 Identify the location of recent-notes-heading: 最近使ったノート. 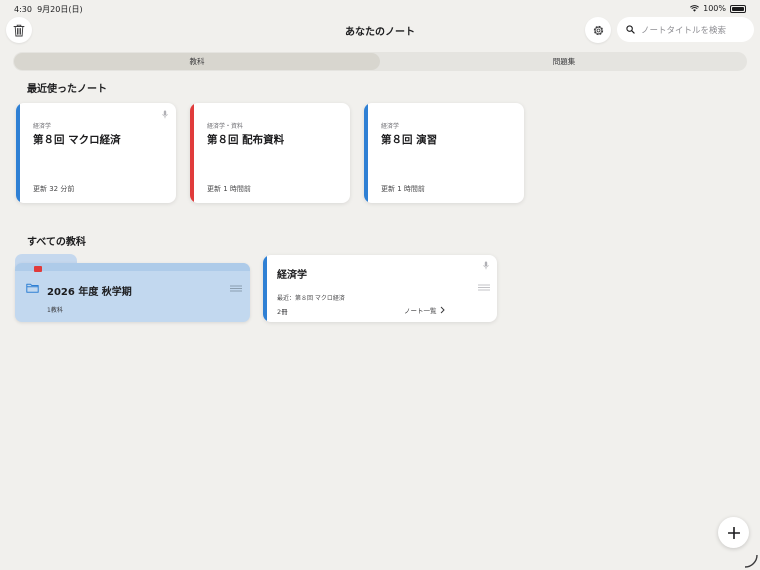
(67, 89).